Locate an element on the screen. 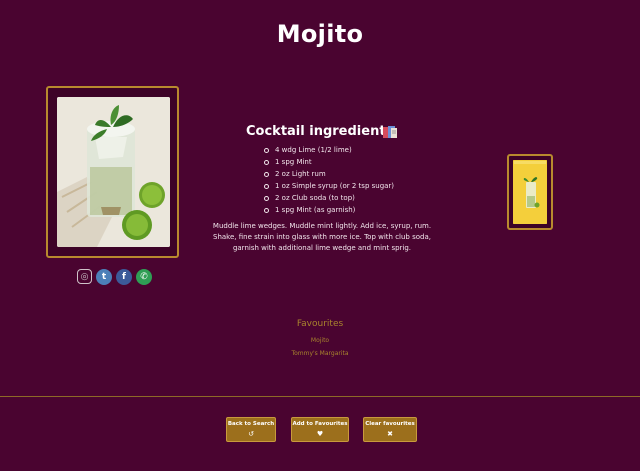 The height and width of the screenshot is (471, 640). recipe-book-icon is located at coordinates (390, 132).